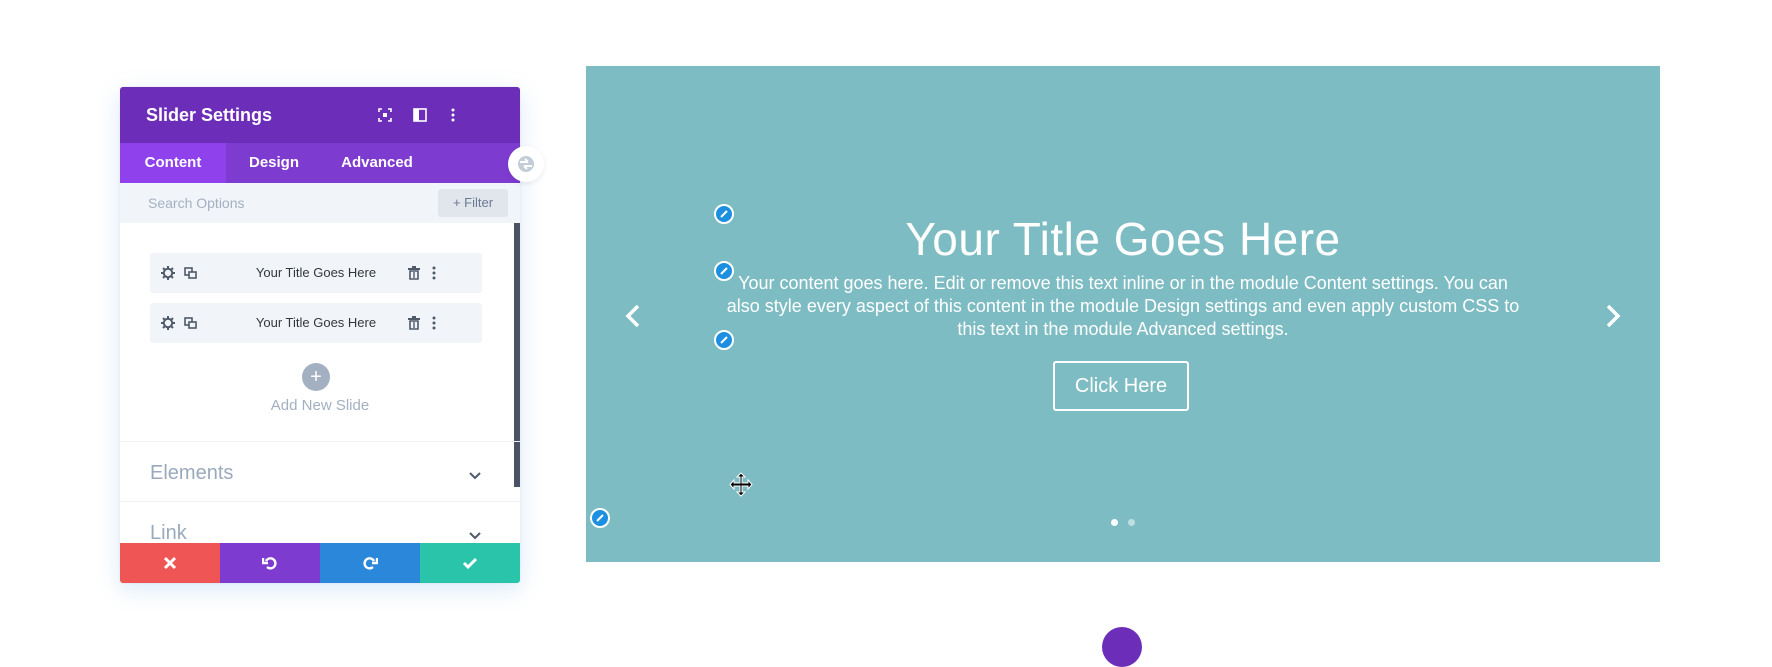  What do you see at coordinates (168, 533) in the screenshot?
I see `section-link-label: Link` at bounding box center [168, 533].